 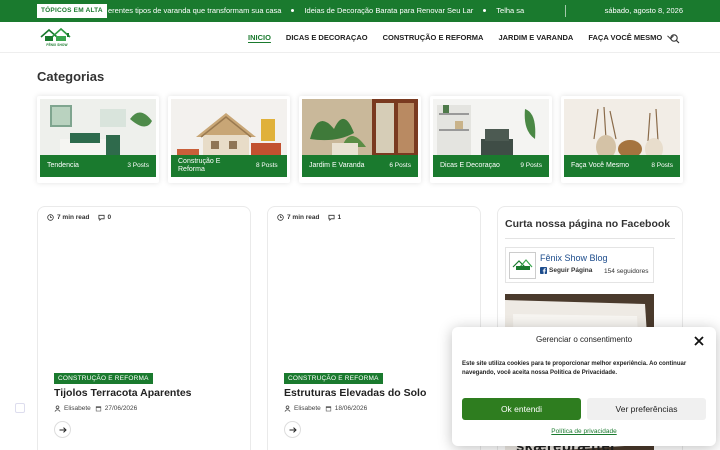 What do you see at coordinates (491, 139) in the screenshot?
I see `category-card-dicas-decoracao: Dicas E Decoraçao 9 Posts` at bounding box center [491, 139].